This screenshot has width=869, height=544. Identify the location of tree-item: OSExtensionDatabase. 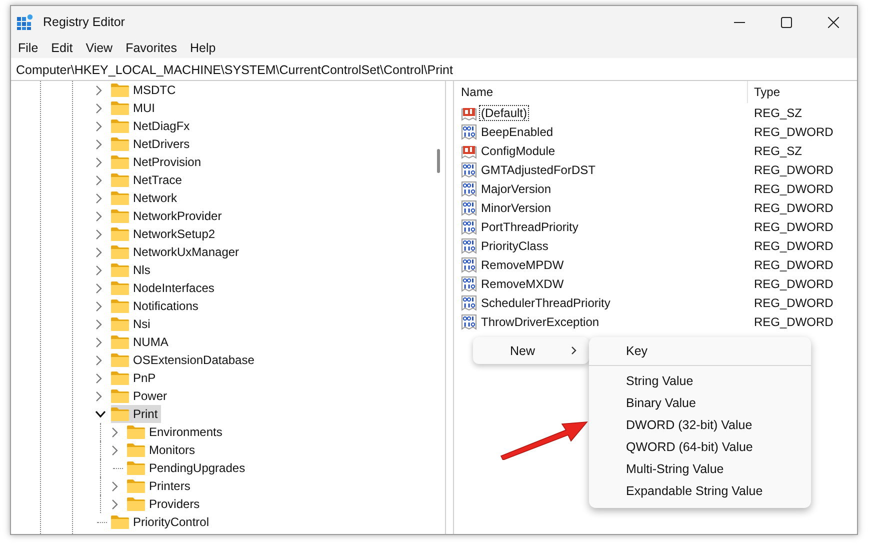
(184, 360).